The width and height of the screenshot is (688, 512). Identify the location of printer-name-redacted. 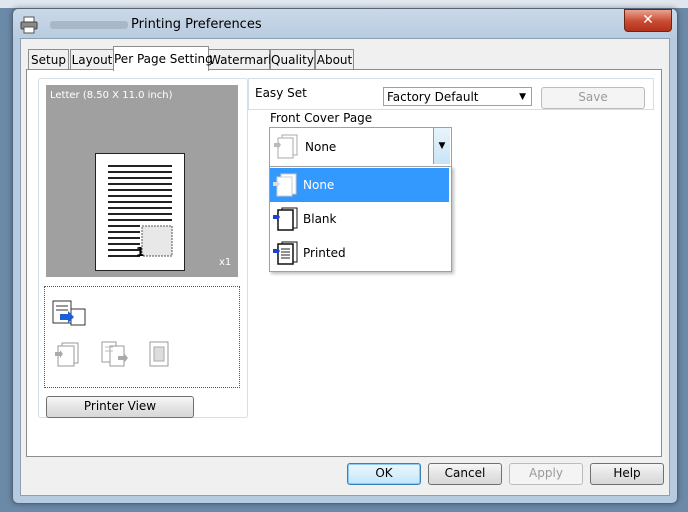
(89, 25).